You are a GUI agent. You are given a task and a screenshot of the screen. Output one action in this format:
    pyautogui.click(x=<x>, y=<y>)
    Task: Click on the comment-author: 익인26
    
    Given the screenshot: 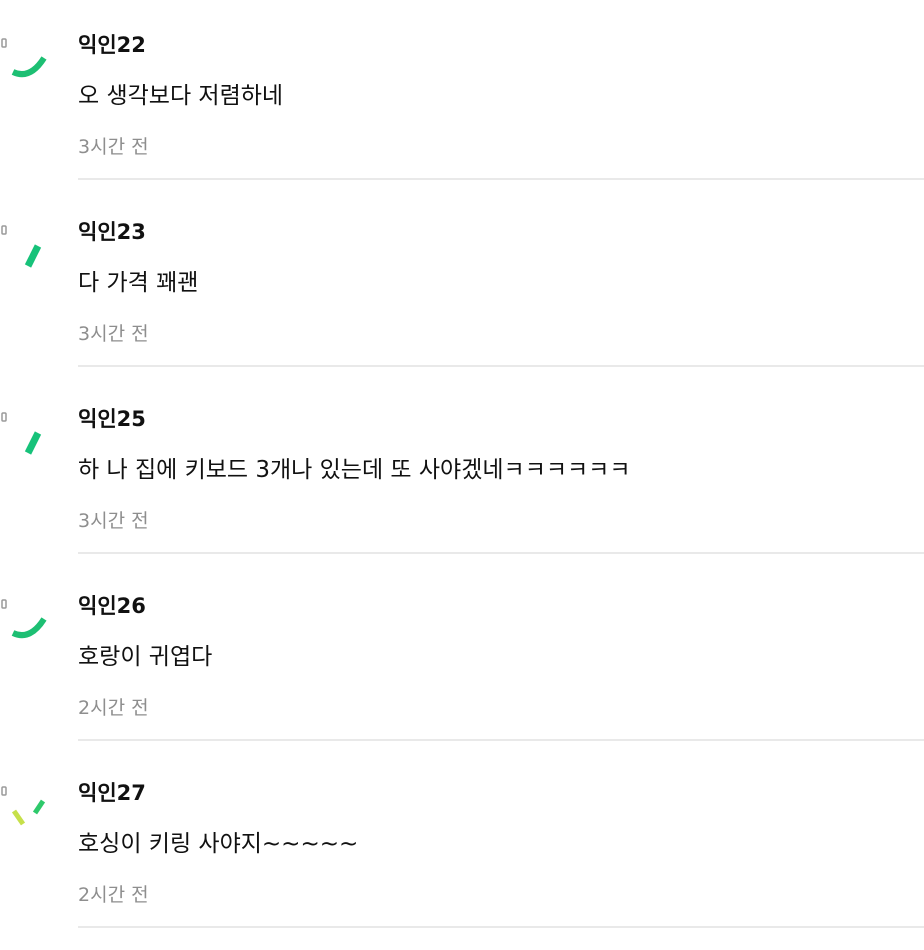 What is the action you would take?
    pyautogui.click(x=112, y=606)
    